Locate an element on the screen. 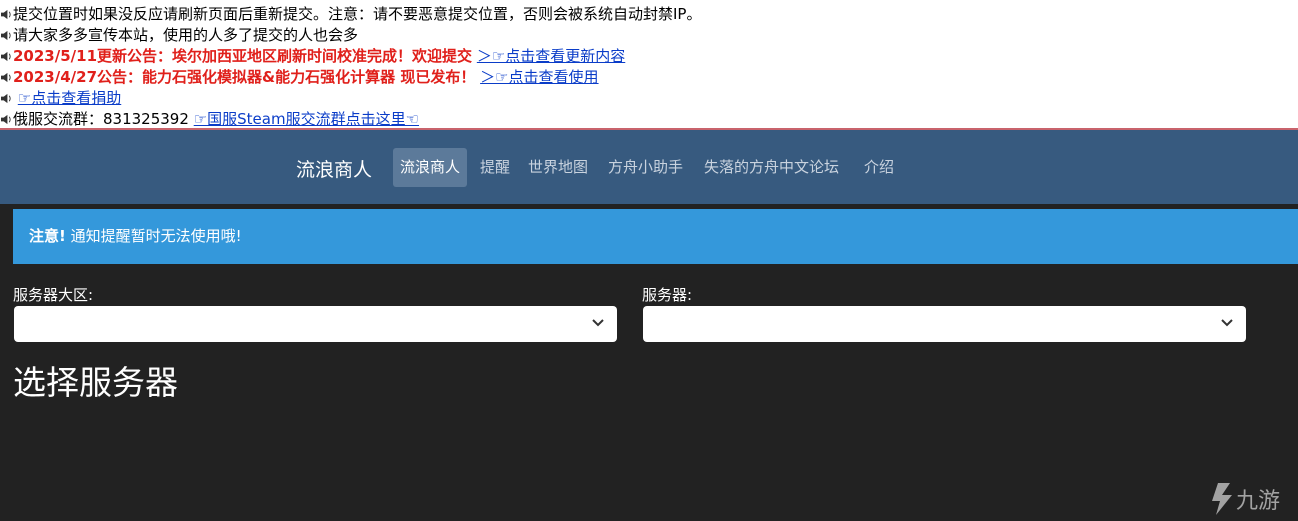 The width and height of the screenshot is (1298, 521). jiuyou-logo-icon: 九游 is located at coordinates (1246, 499).